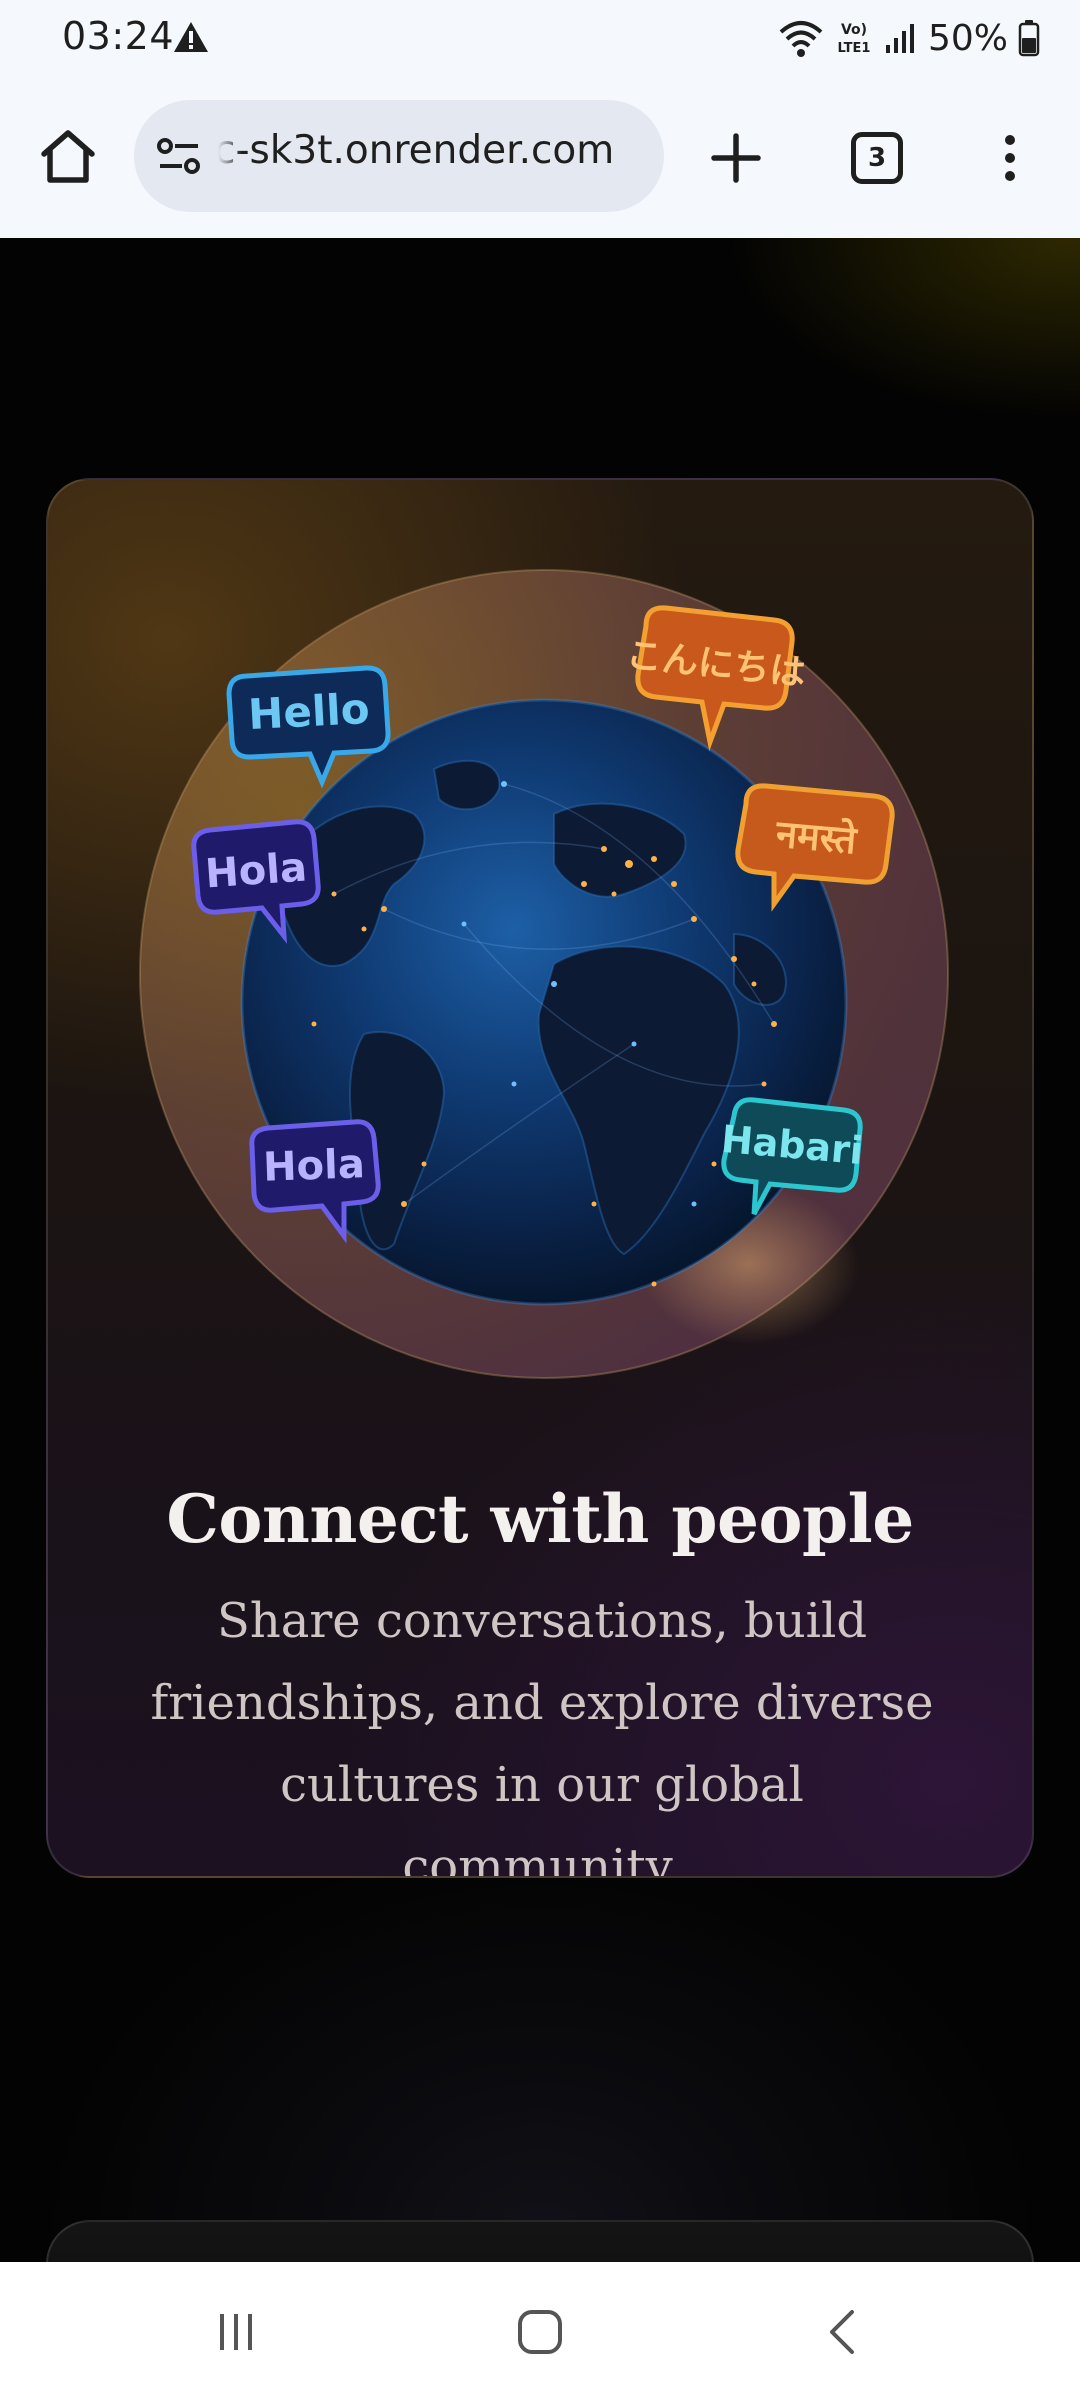 This screenshot has width=1080, height=2400. Describe the element at coordinates (191, 37) in the screenshot. I see `alert-icon` at that location.